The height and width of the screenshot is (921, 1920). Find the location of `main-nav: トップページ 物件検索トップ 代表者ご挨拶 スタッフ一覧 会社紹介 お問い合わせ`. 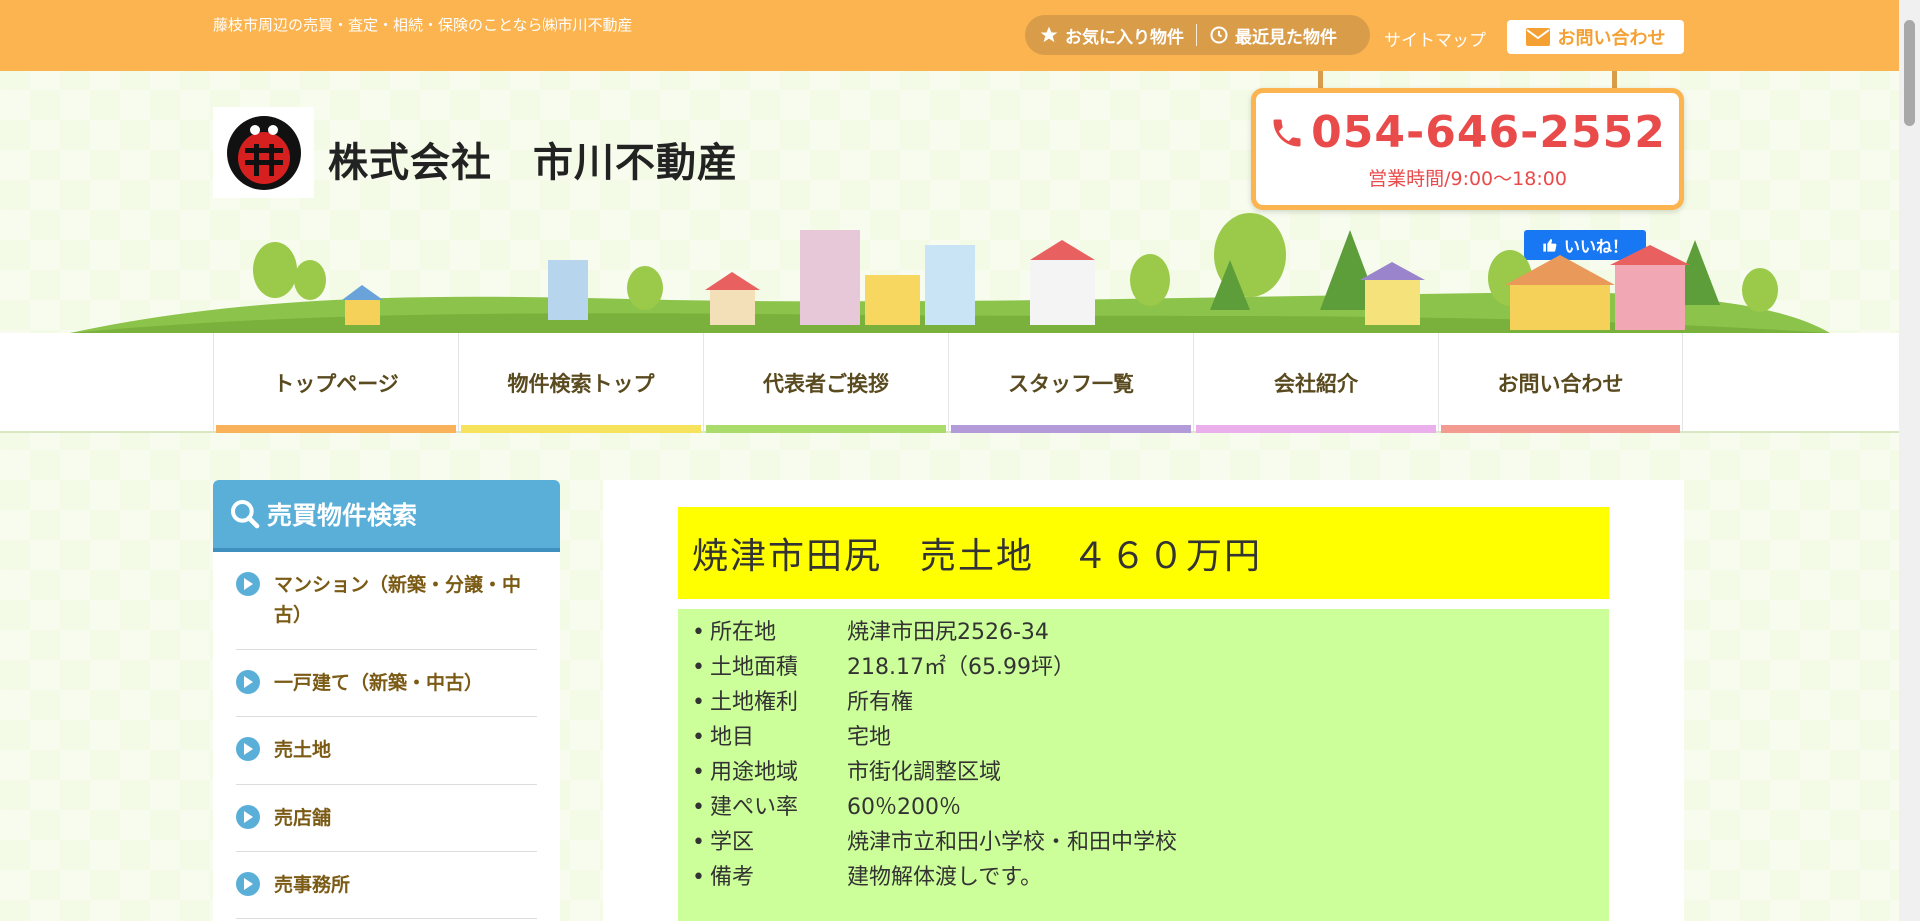

main-nav: トップページ 物件検索トップ 代表者ご挨拶 スタッフ一覧 会社紹介 お問い合わせ is located at coordinates (949, 383).